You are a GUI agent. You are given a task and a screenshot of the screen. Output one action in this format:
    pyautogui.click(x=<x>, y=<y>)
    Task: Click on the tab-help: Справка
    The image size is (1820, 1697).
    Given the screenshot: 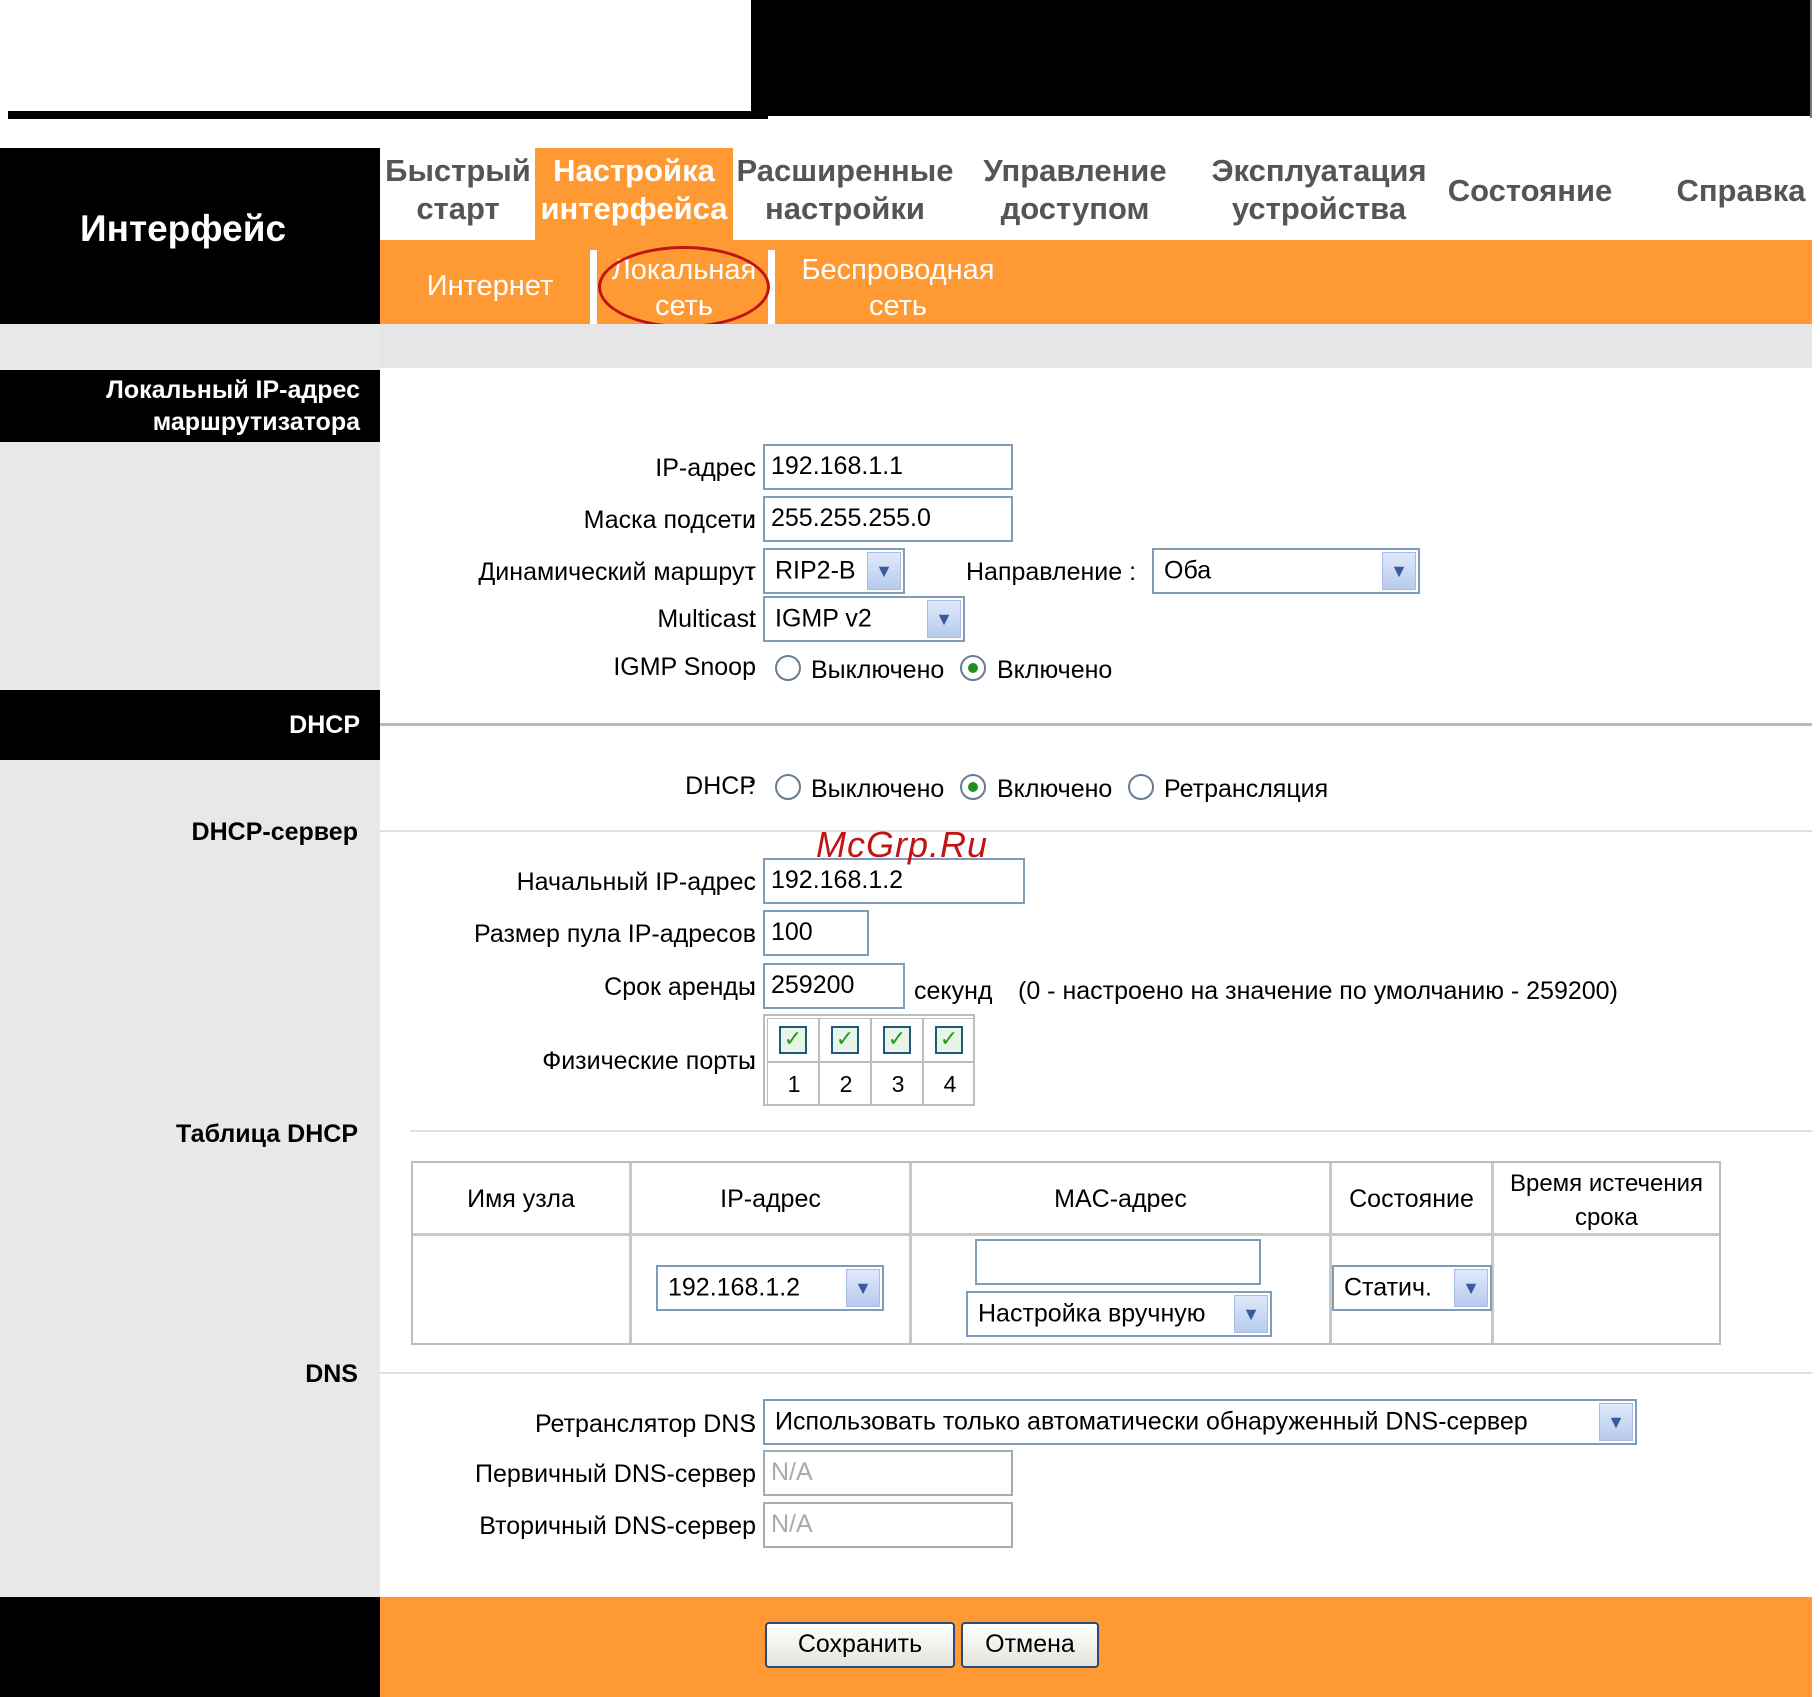 What is the action you would take?
    pyautogui.click(x=1741, y=191)
    